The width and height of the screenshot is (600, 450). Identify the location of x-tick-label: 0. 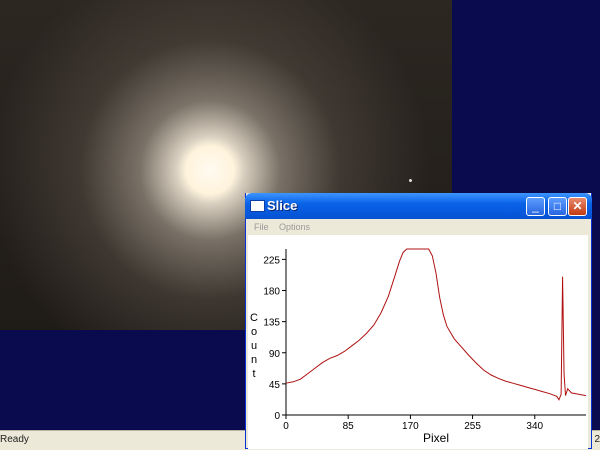
(286, 426).